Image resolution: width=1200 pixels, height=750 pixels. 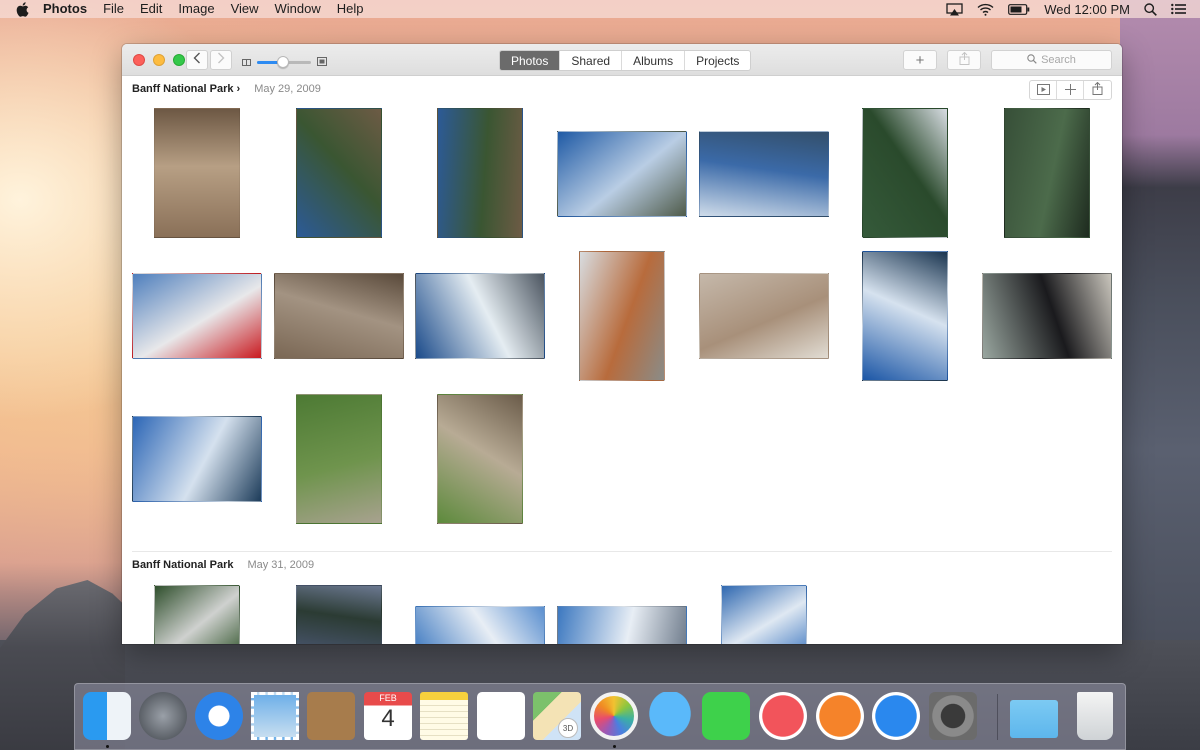 I want to click on dock-item-reminders, so click(x=501, y=716).